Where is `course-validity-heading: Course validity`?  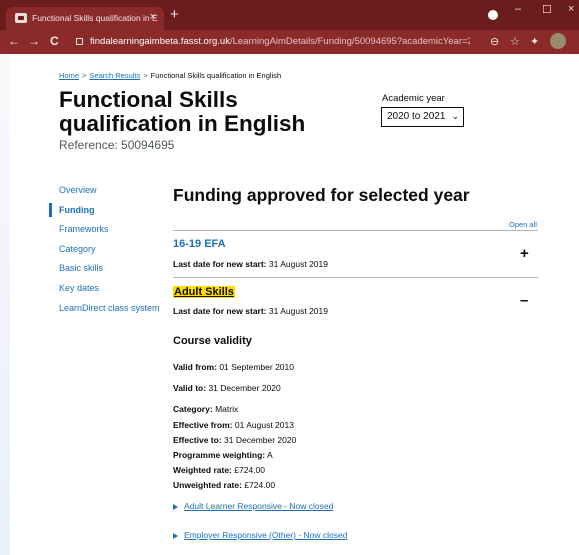
course-validity-heading: Course validity is located at coordinates (212, 341).